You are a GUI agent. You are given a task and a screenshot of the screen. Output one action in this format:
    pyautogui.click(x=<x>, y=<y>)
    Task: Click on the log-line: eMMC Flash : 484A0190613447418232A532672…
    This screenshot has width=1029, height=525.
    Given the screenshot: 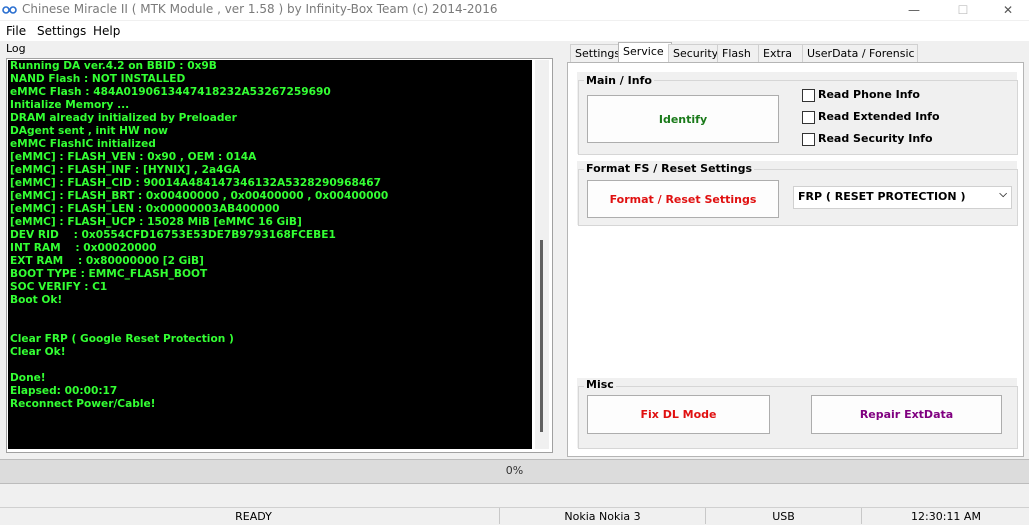 What is the action you would take?
    pyautogui.click(x=170, y=92)
    